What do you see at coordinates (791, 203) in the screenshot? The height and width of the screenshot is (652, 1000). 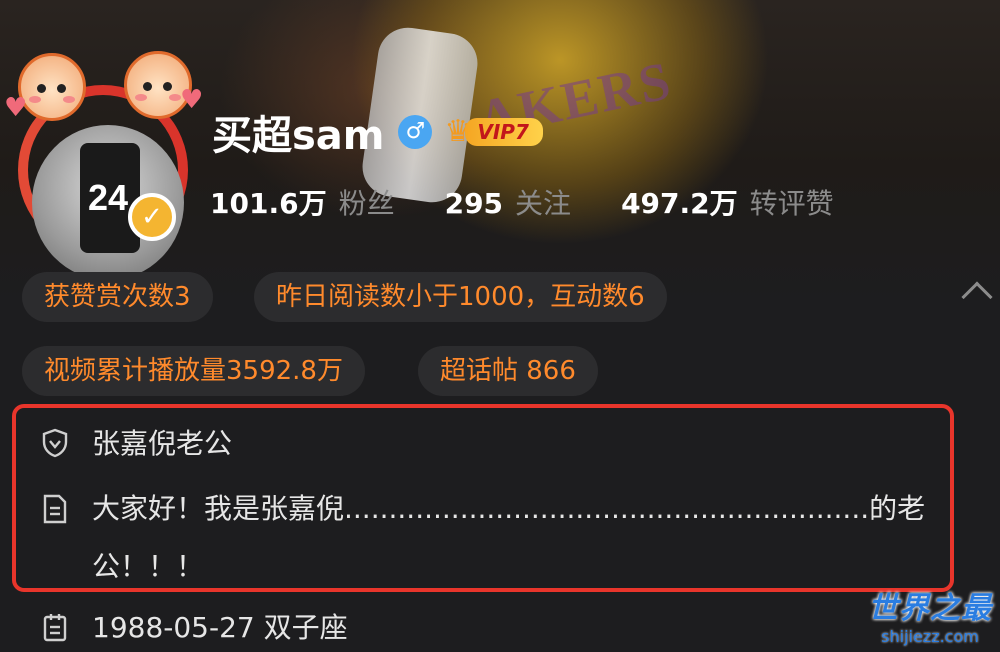 I see `stat-label: 转评赞` at bounding box center [791, 203].